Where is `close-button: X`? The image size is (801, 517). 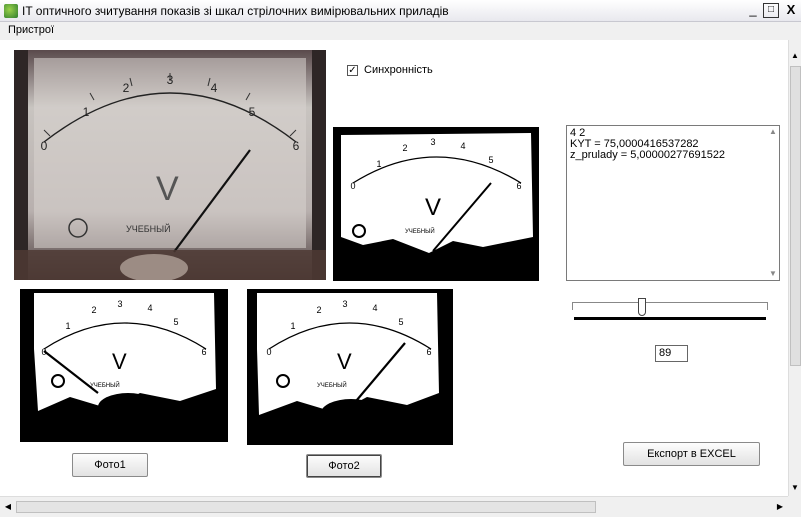
close-button: X is located at coordinates (791, 10).